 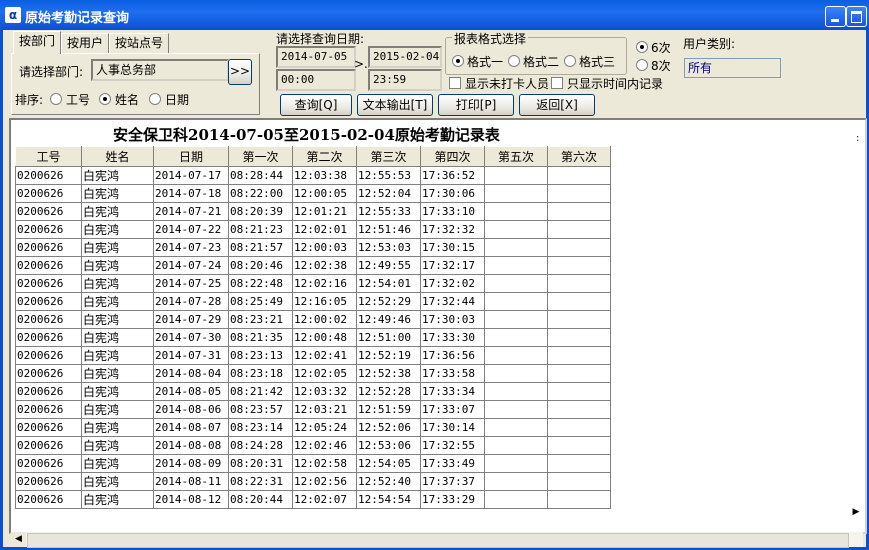 What do you see at coordinates (260, 355) in the screenshot?
I see `table-cell: 08:23:13` at bounding box center [260, 355].